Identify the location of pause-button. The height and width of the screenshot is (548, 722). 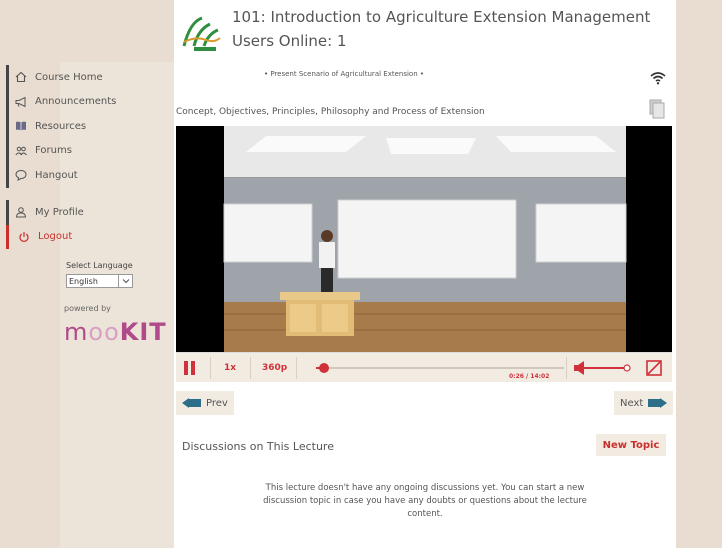
(190, 368).